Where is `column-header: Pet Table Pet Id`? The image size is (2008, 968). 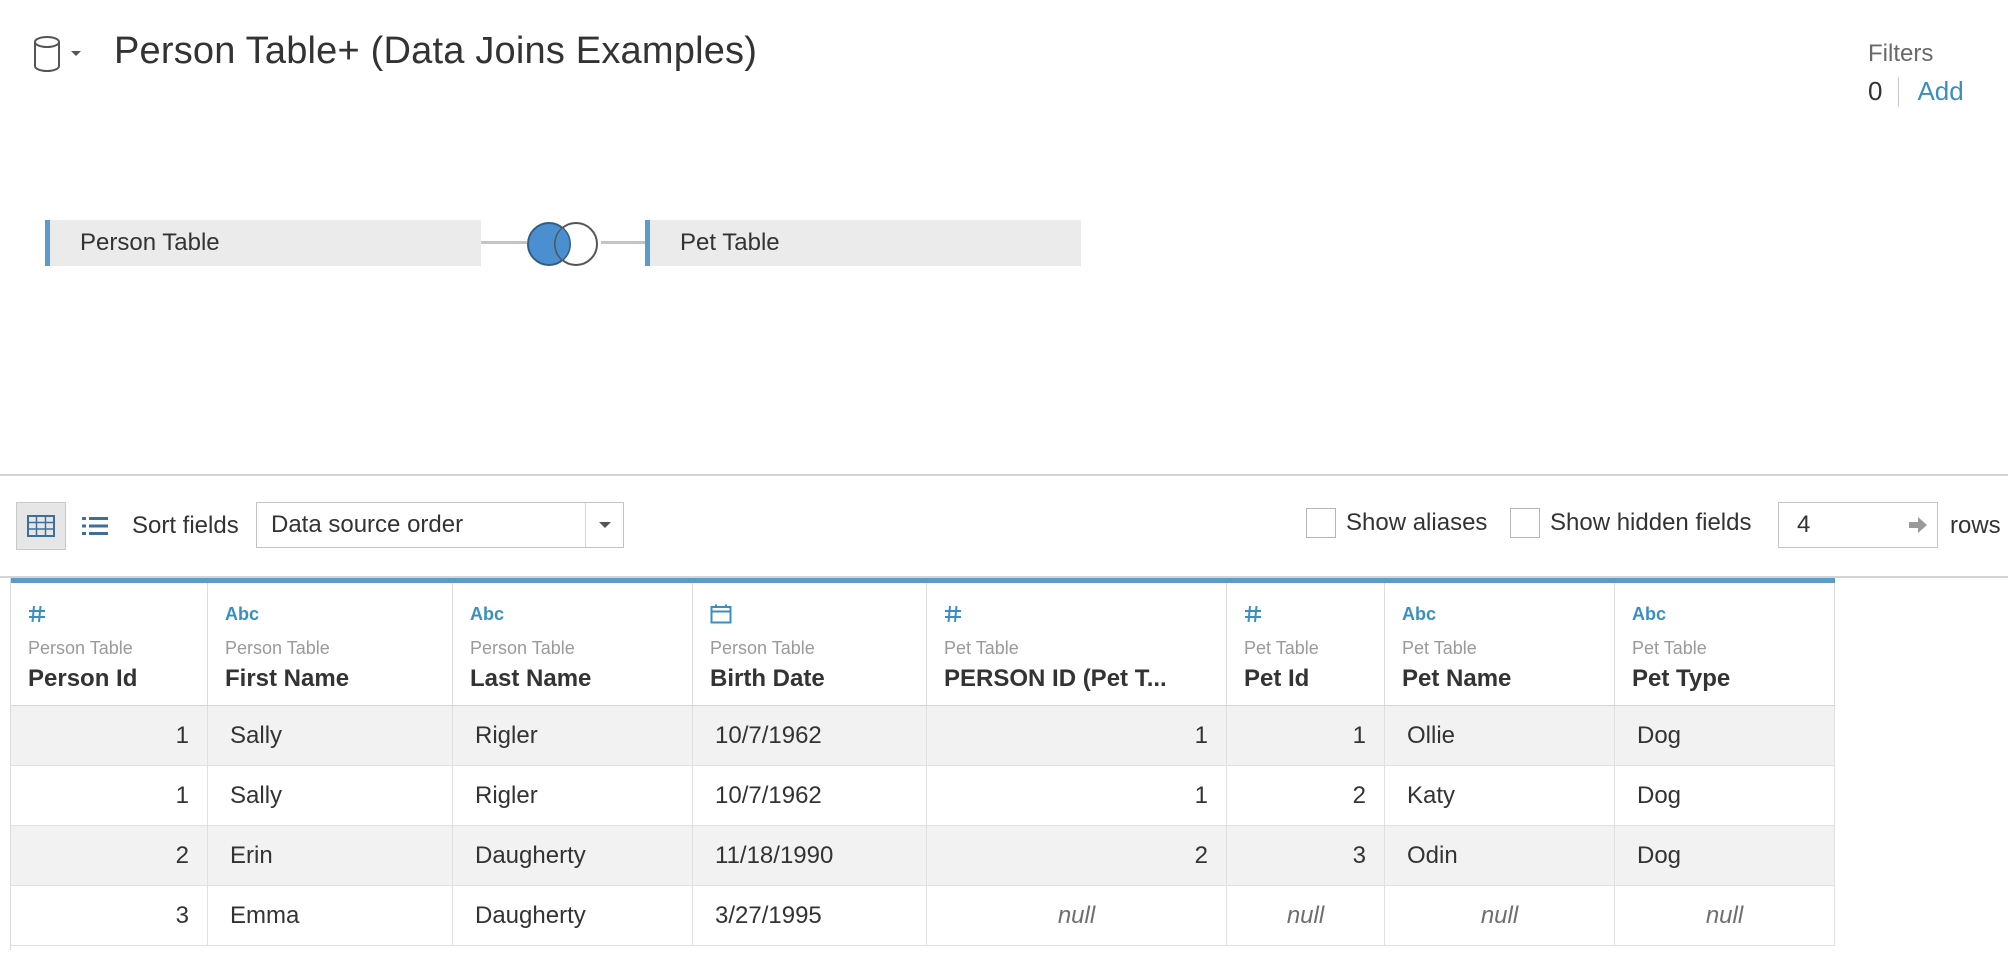
column-header: Pet Table Pet Id is located at coordinates (1306, 644).